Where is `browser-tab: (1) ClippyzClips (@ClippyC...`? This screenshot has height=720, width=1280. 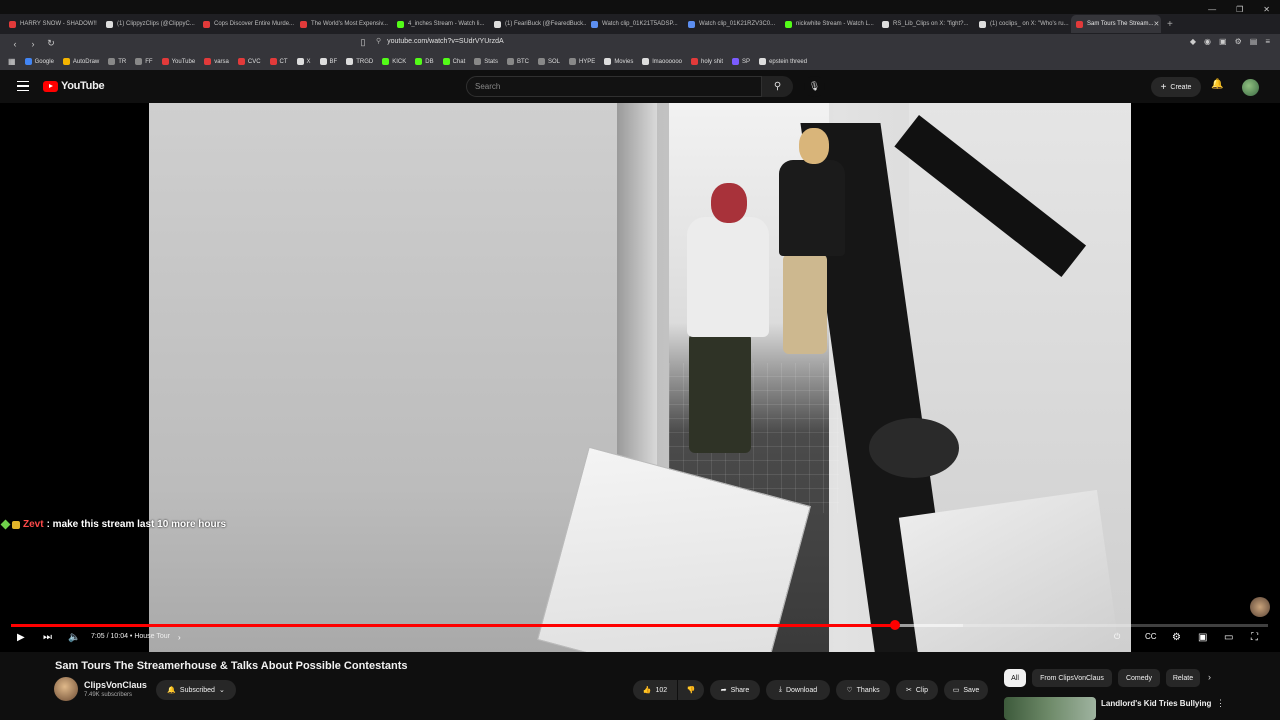
browser-tab: (1) ClippyzClips (@ClippyC... is located at coordinates (149, 24).